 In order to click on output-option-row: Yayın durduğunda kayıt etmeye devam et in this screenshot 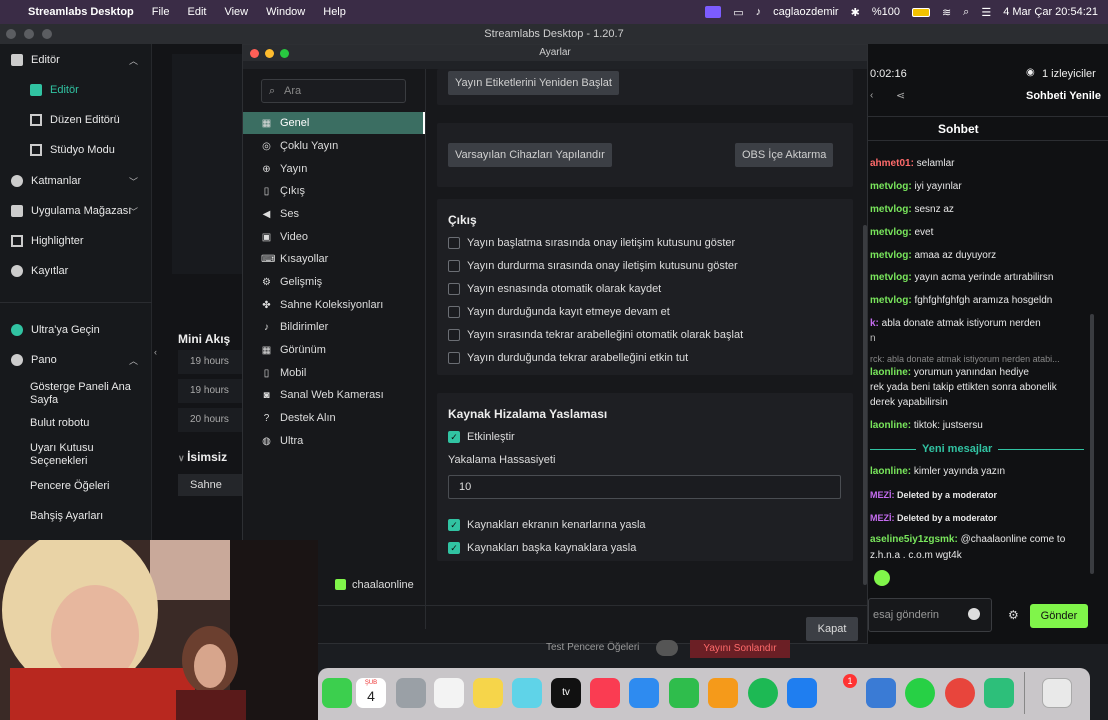, I will do `click(559, 312)`.